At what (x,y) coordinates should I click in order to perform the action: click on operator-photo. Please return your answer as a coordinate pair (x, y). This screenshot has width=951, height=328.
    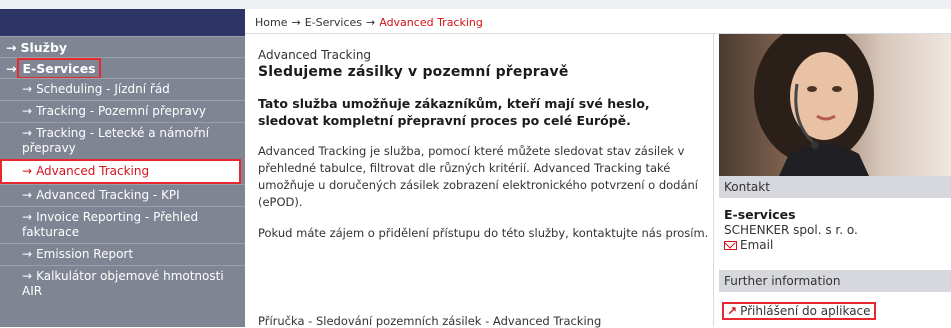
    Looking at the image, I should click on (835, 105).